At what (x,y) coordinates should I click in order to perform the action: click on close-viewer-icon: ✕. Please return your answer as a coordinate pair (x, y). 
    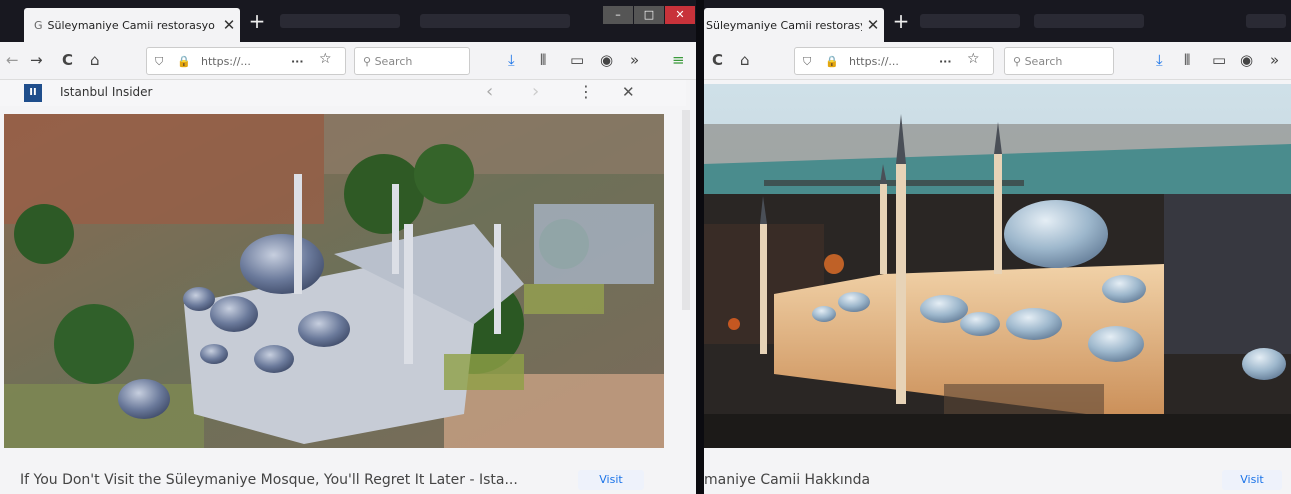
    Looking at the image, I should click on (628, 92).